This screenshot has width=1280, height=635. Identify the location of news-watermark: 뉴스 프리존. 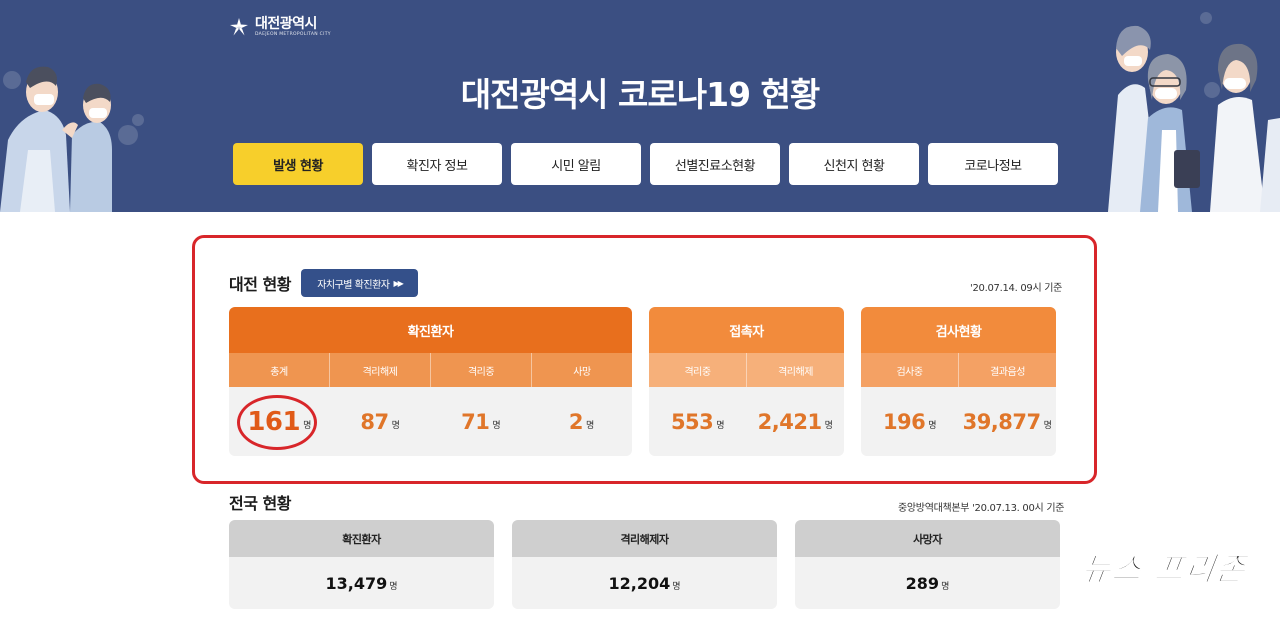
(1164, 569).